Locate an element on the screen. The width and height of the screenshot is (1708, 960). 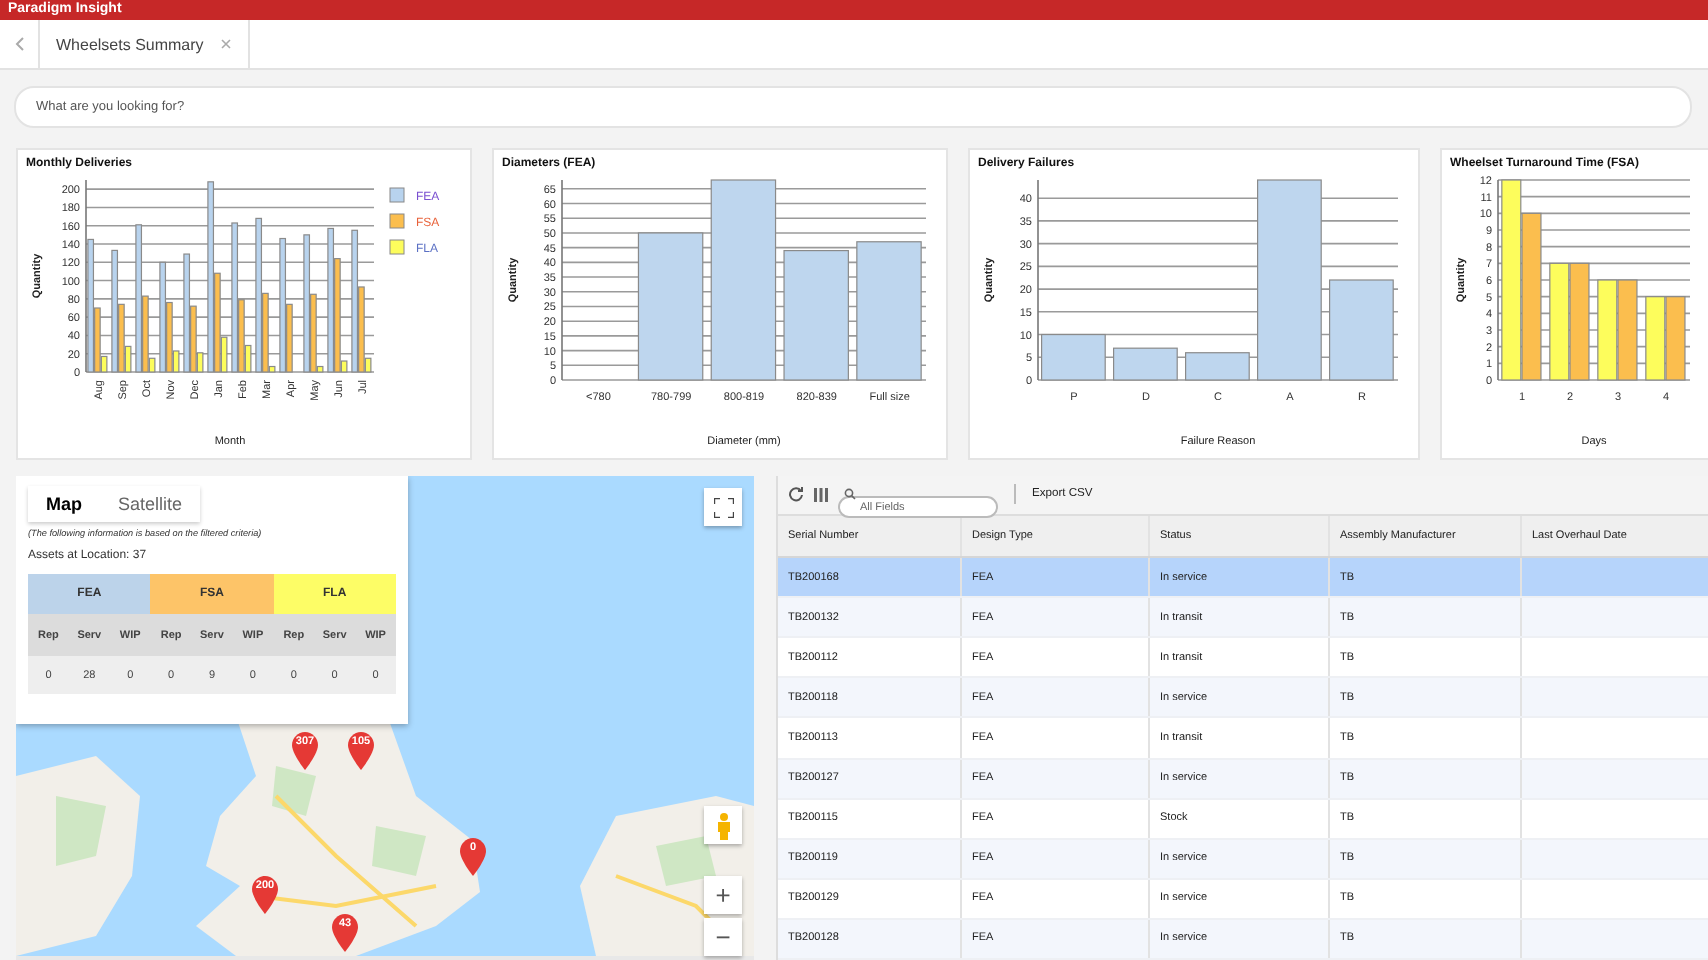
refresh-icon is located at coordinates (796, 494).